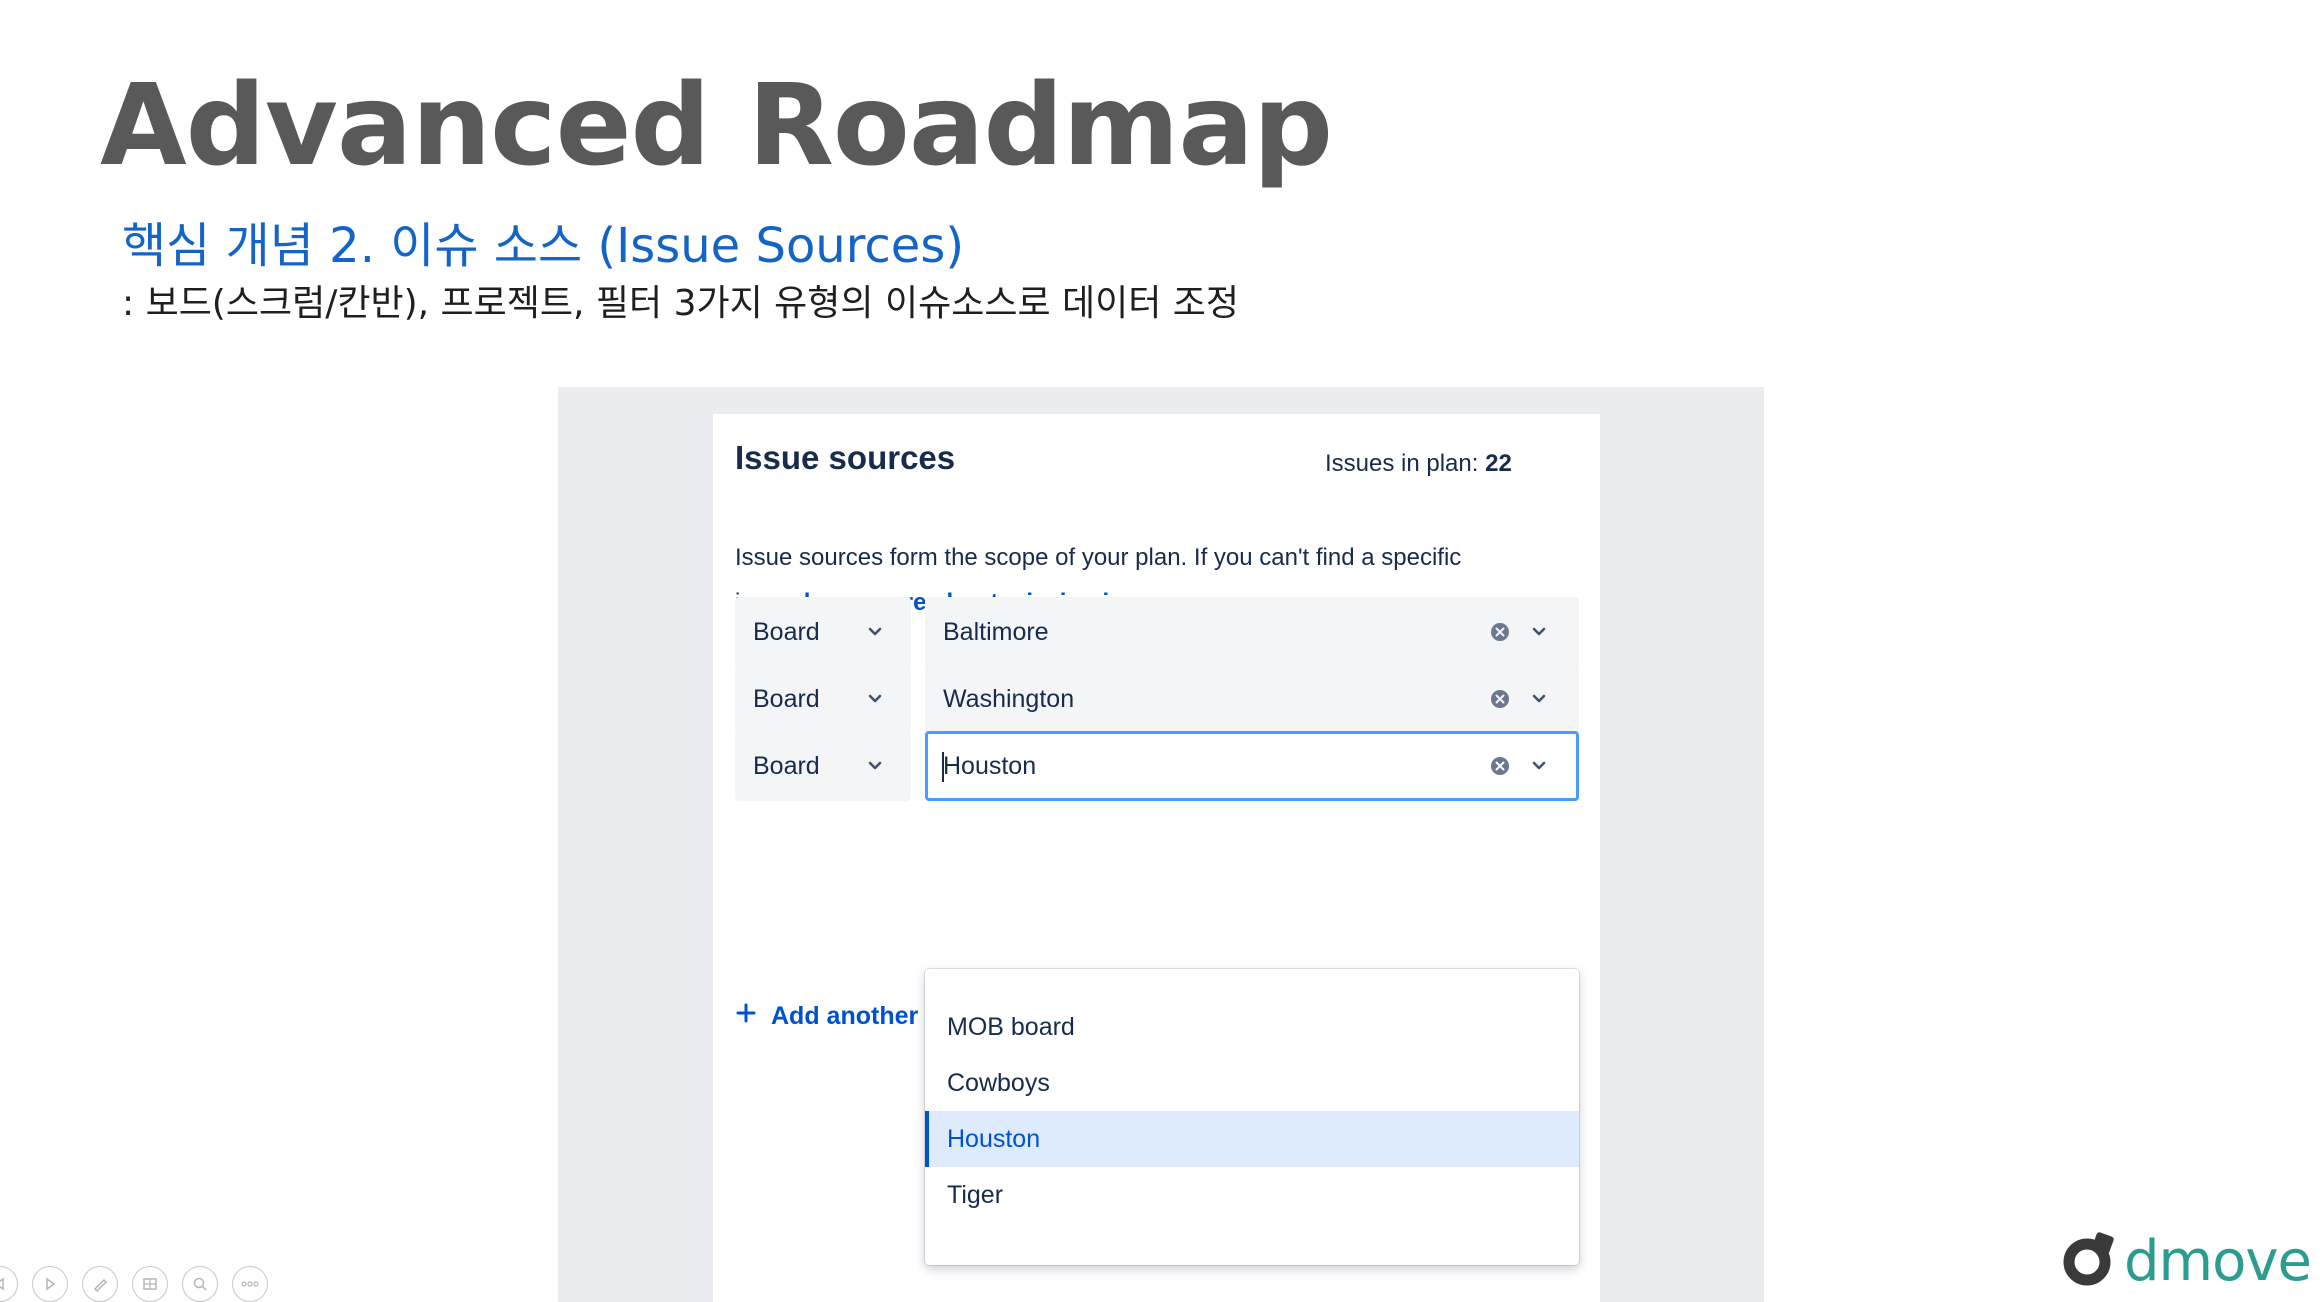 The image size is (2320, 1302). What do you see at coordinates (1252, 1139) in the screenshot?
I see `dropdown-option-selected: Houston` at bounding box center [1252, 1139].